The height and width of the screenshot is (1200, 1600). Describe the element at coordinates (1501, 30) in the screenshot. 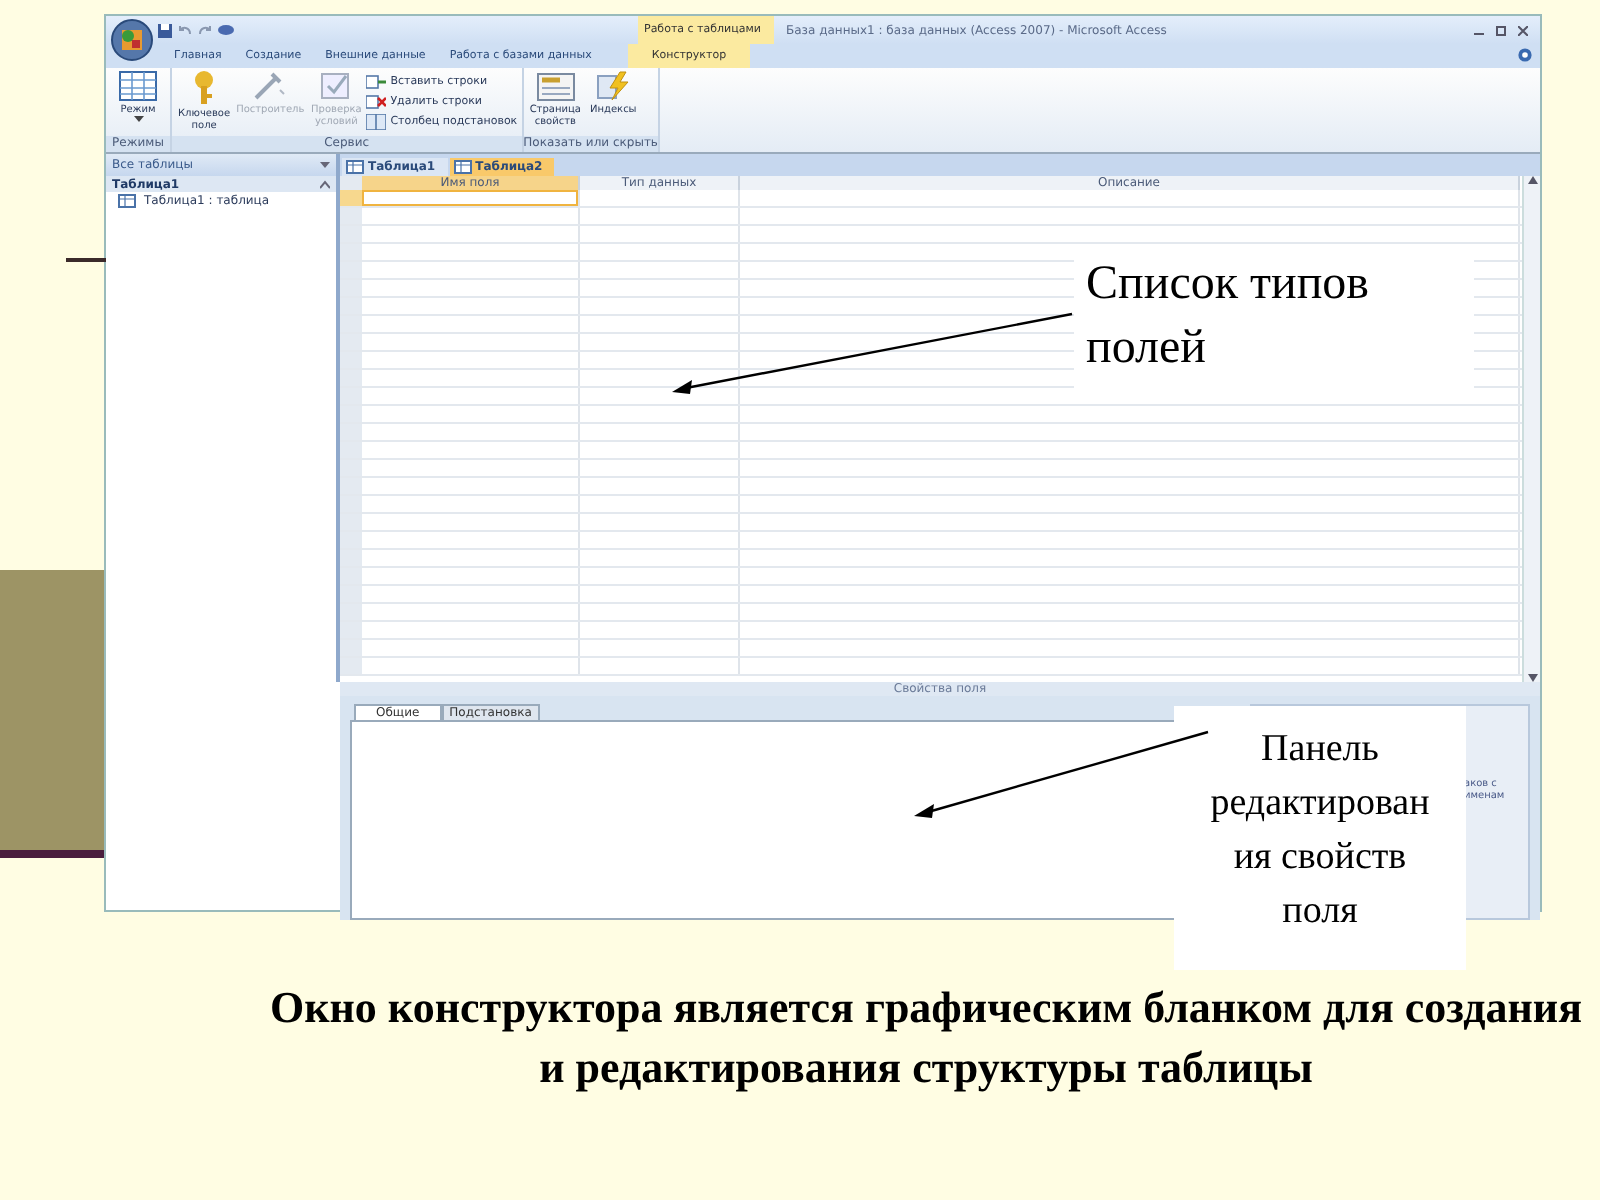

I see `maximize-icon` at that location.